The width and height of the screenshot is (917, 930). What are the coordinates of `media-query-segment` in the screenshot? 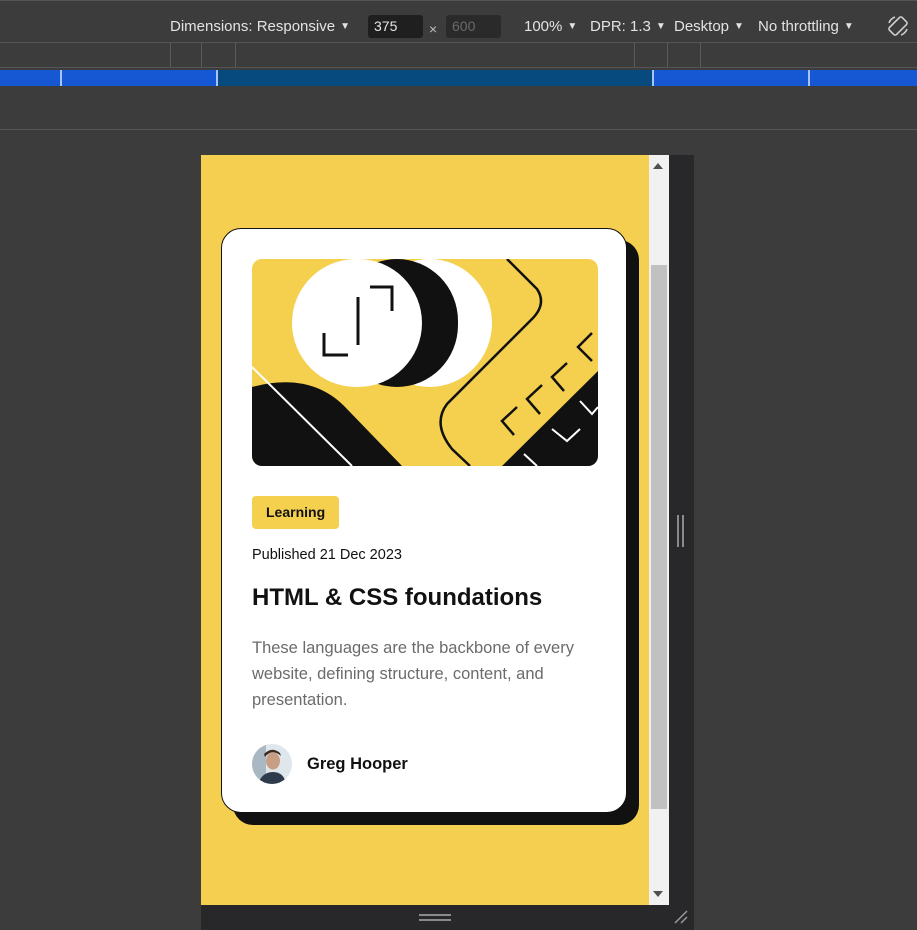 It's located at (435, 78).